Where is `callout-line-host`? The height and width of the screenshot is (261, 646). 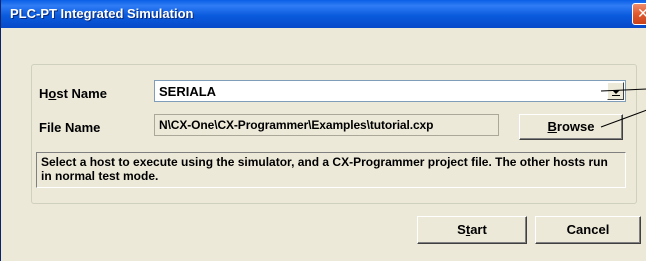
callout-line-host is located at coordinates (623, 90).